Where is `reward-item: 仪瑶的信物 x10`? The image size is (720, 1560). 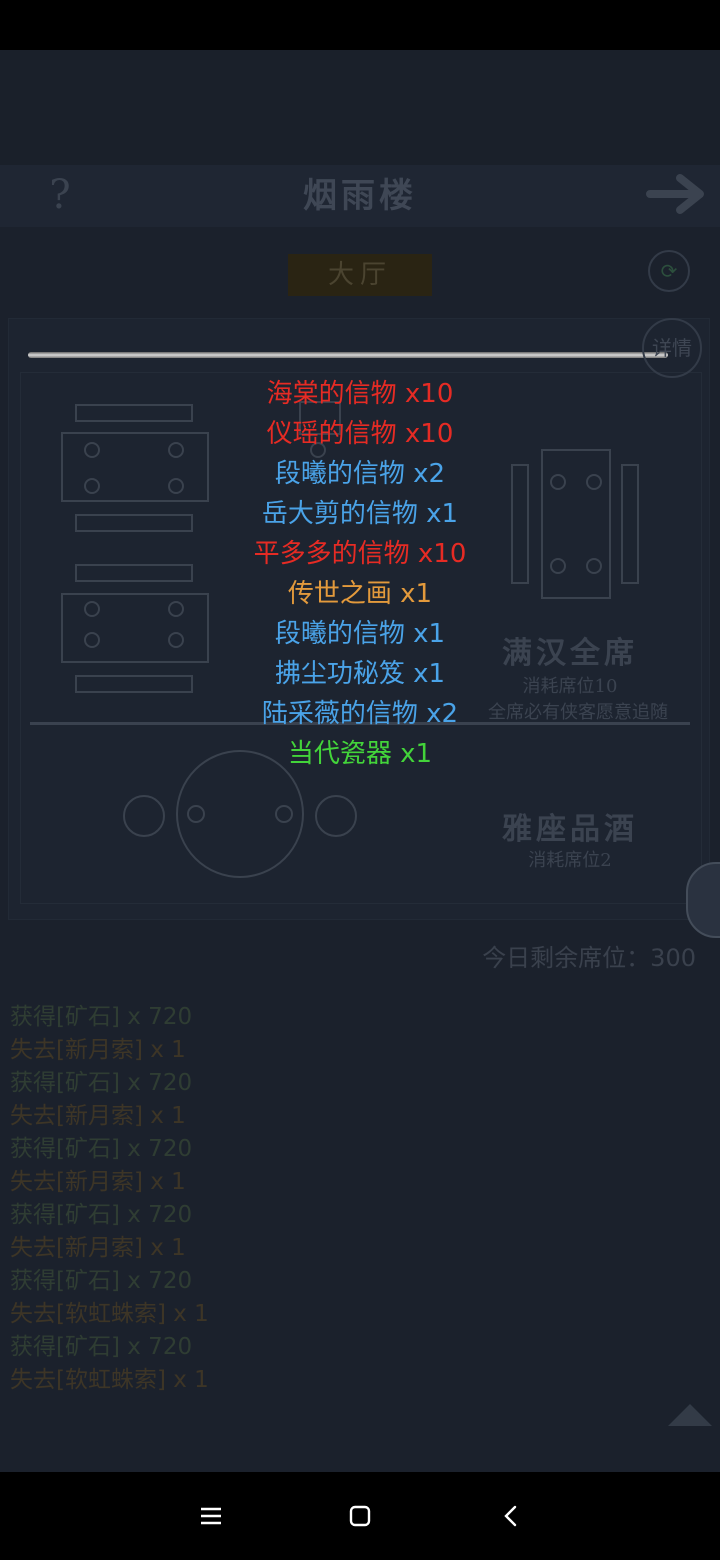
reward-item: 仪瑶的信物 x10 is located at coordinates (360, 434).